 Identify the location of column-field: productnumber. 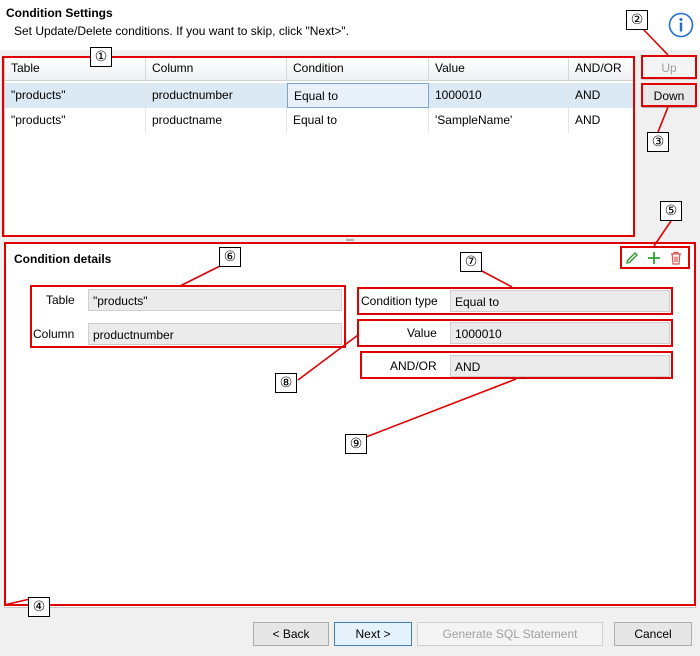
(215, 334).